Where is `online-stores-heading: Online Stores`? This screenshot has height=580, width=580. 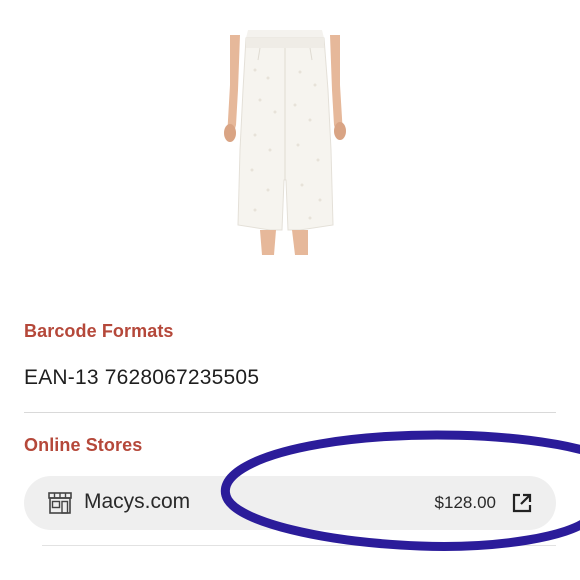 online-stores-heading: Online Stores is located at coordinates (83, 445).